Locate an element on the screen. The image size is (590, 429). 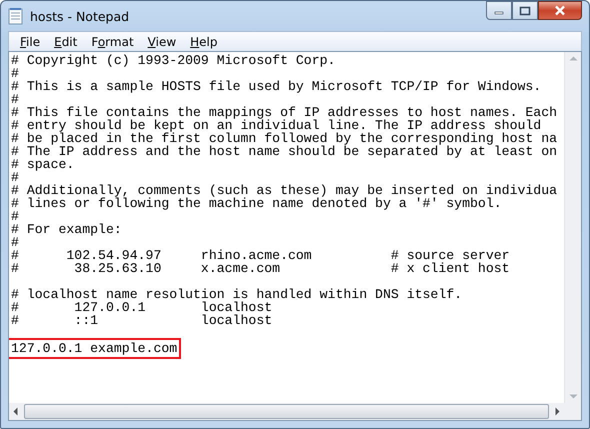
text-line: # Additionally, comments (such as these) may be inserted on individua is located at coordinates (284, 190).